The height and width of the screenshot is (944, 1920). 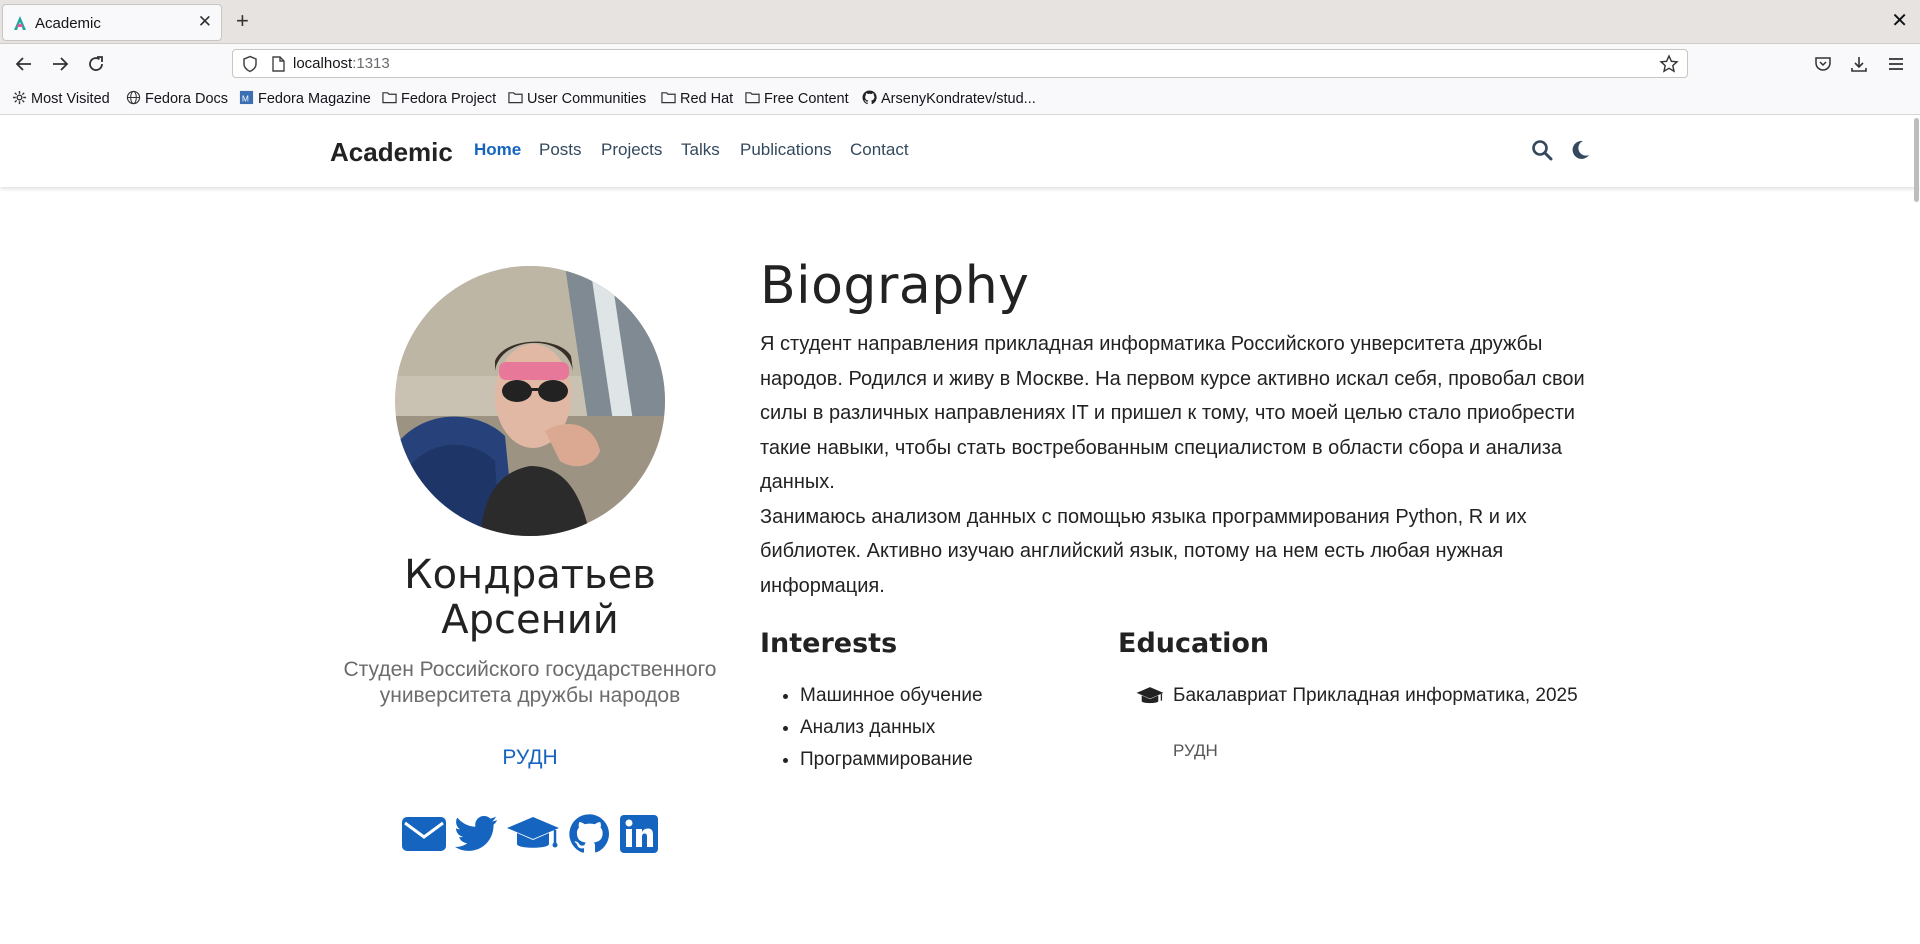 I want to click on url-port: :1313, so click(x=371, y=63).